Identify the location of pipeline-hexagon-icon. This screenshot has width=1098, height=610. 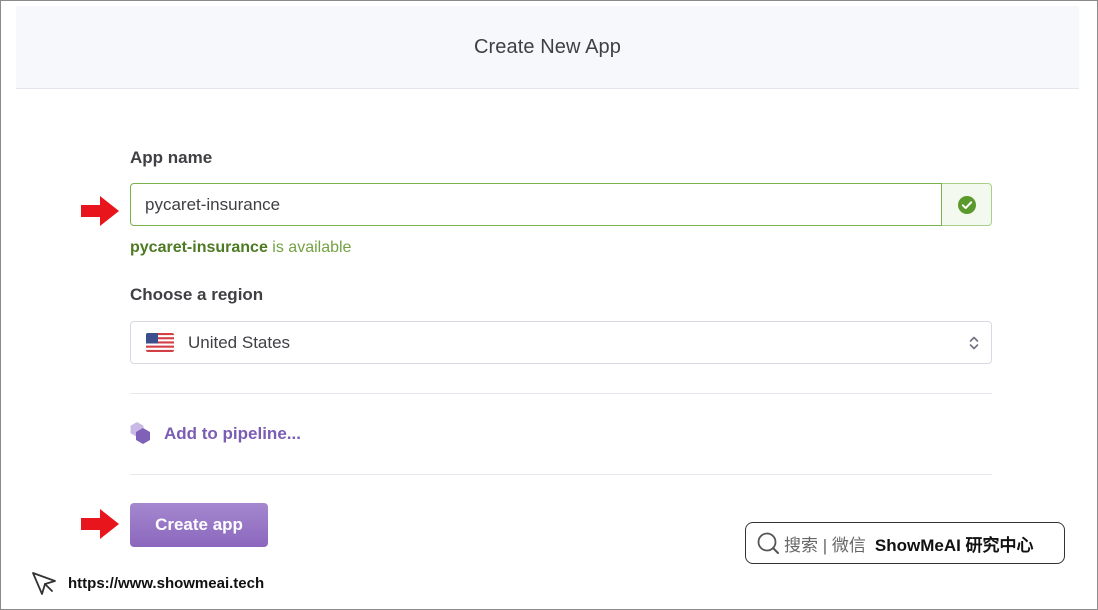
(140, 433).